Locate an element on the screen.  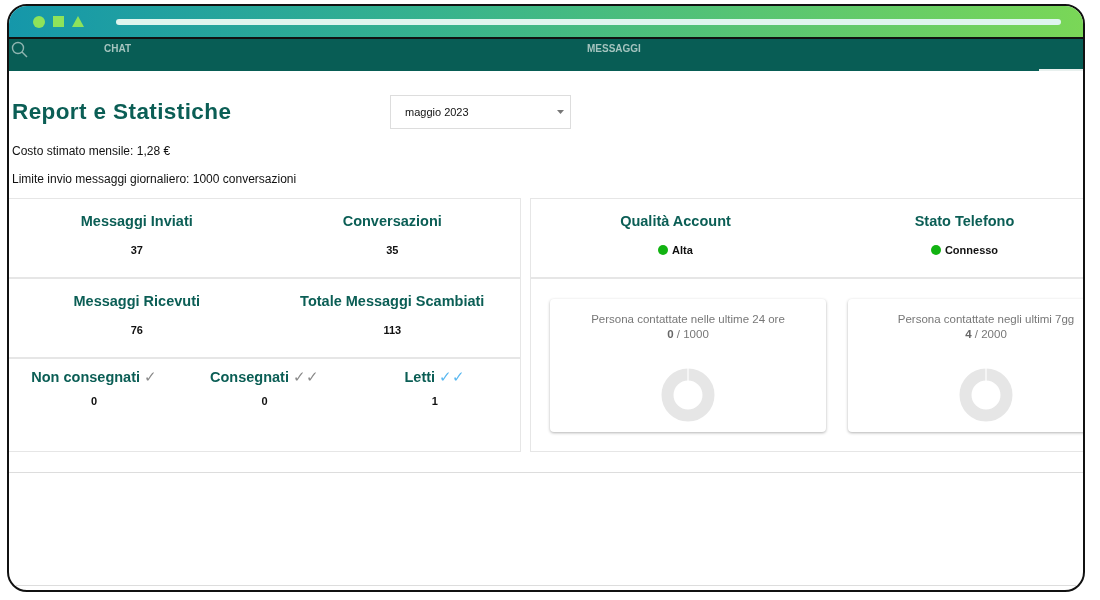
info-text: Costo stimato mensile: 1,28 € is located at coordinates (92, 151).